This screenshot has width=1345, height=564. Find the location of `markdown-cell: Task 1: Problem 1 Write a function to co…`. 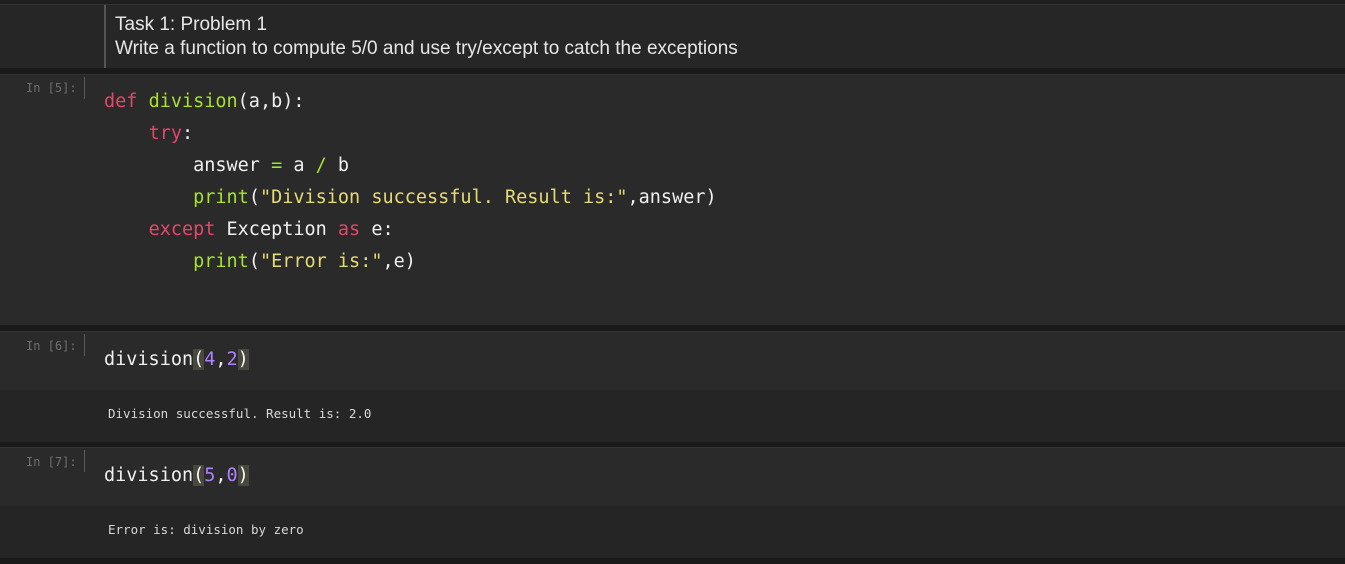

markdown-cell: Task 1: Problem 1 Write a function to co… is located at coordinates (672, 36).